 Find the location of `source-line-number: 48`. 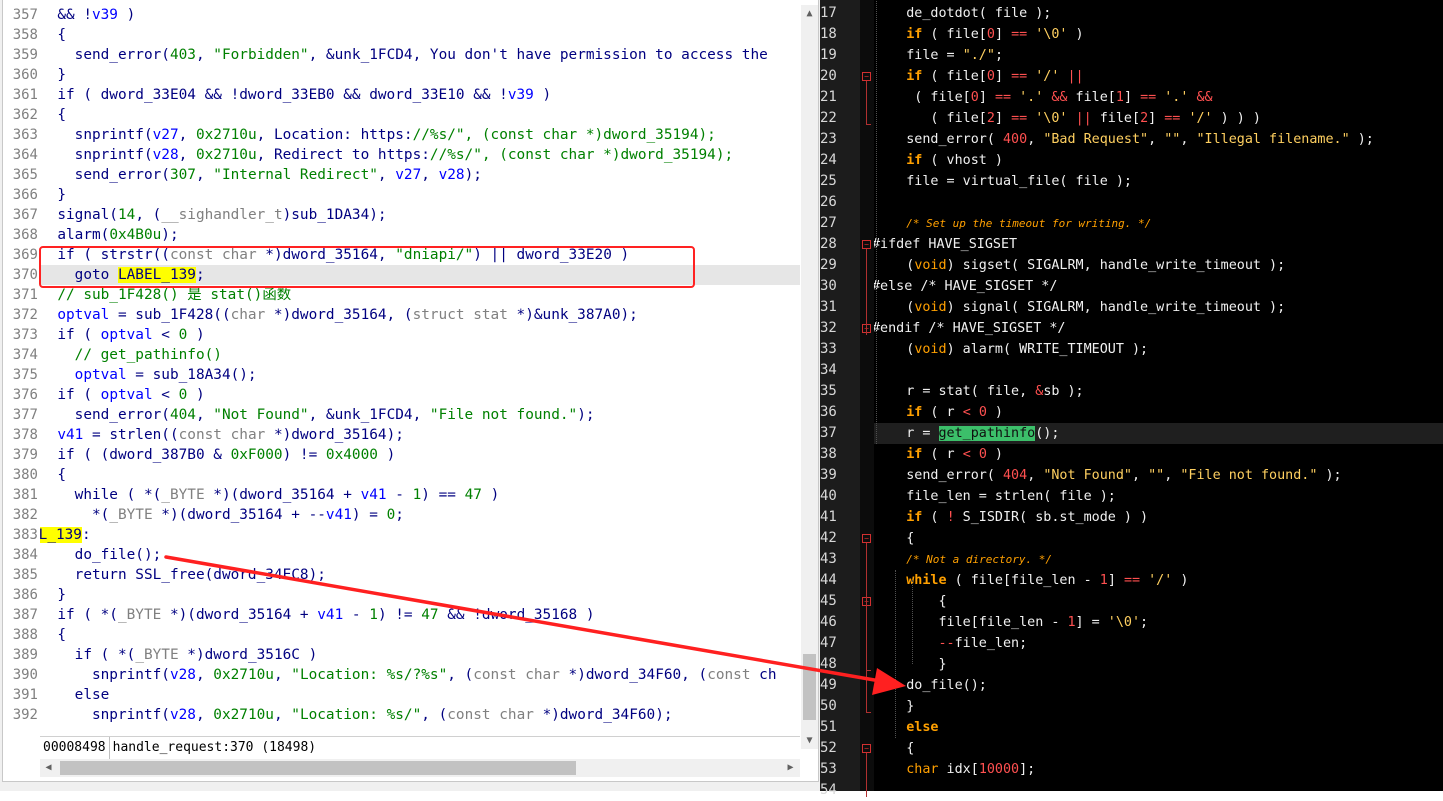

source-line-number: 48 is located at coordinates (828, 664).